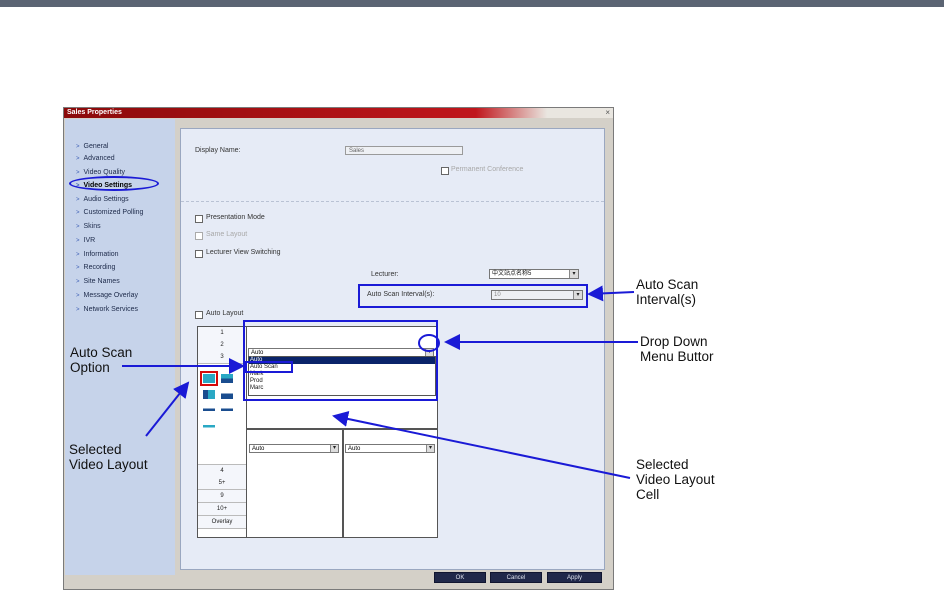 The image size is (944, 590). Describe the element at coordinates (392, 201) in the screenshot. I see `divider` at that location.